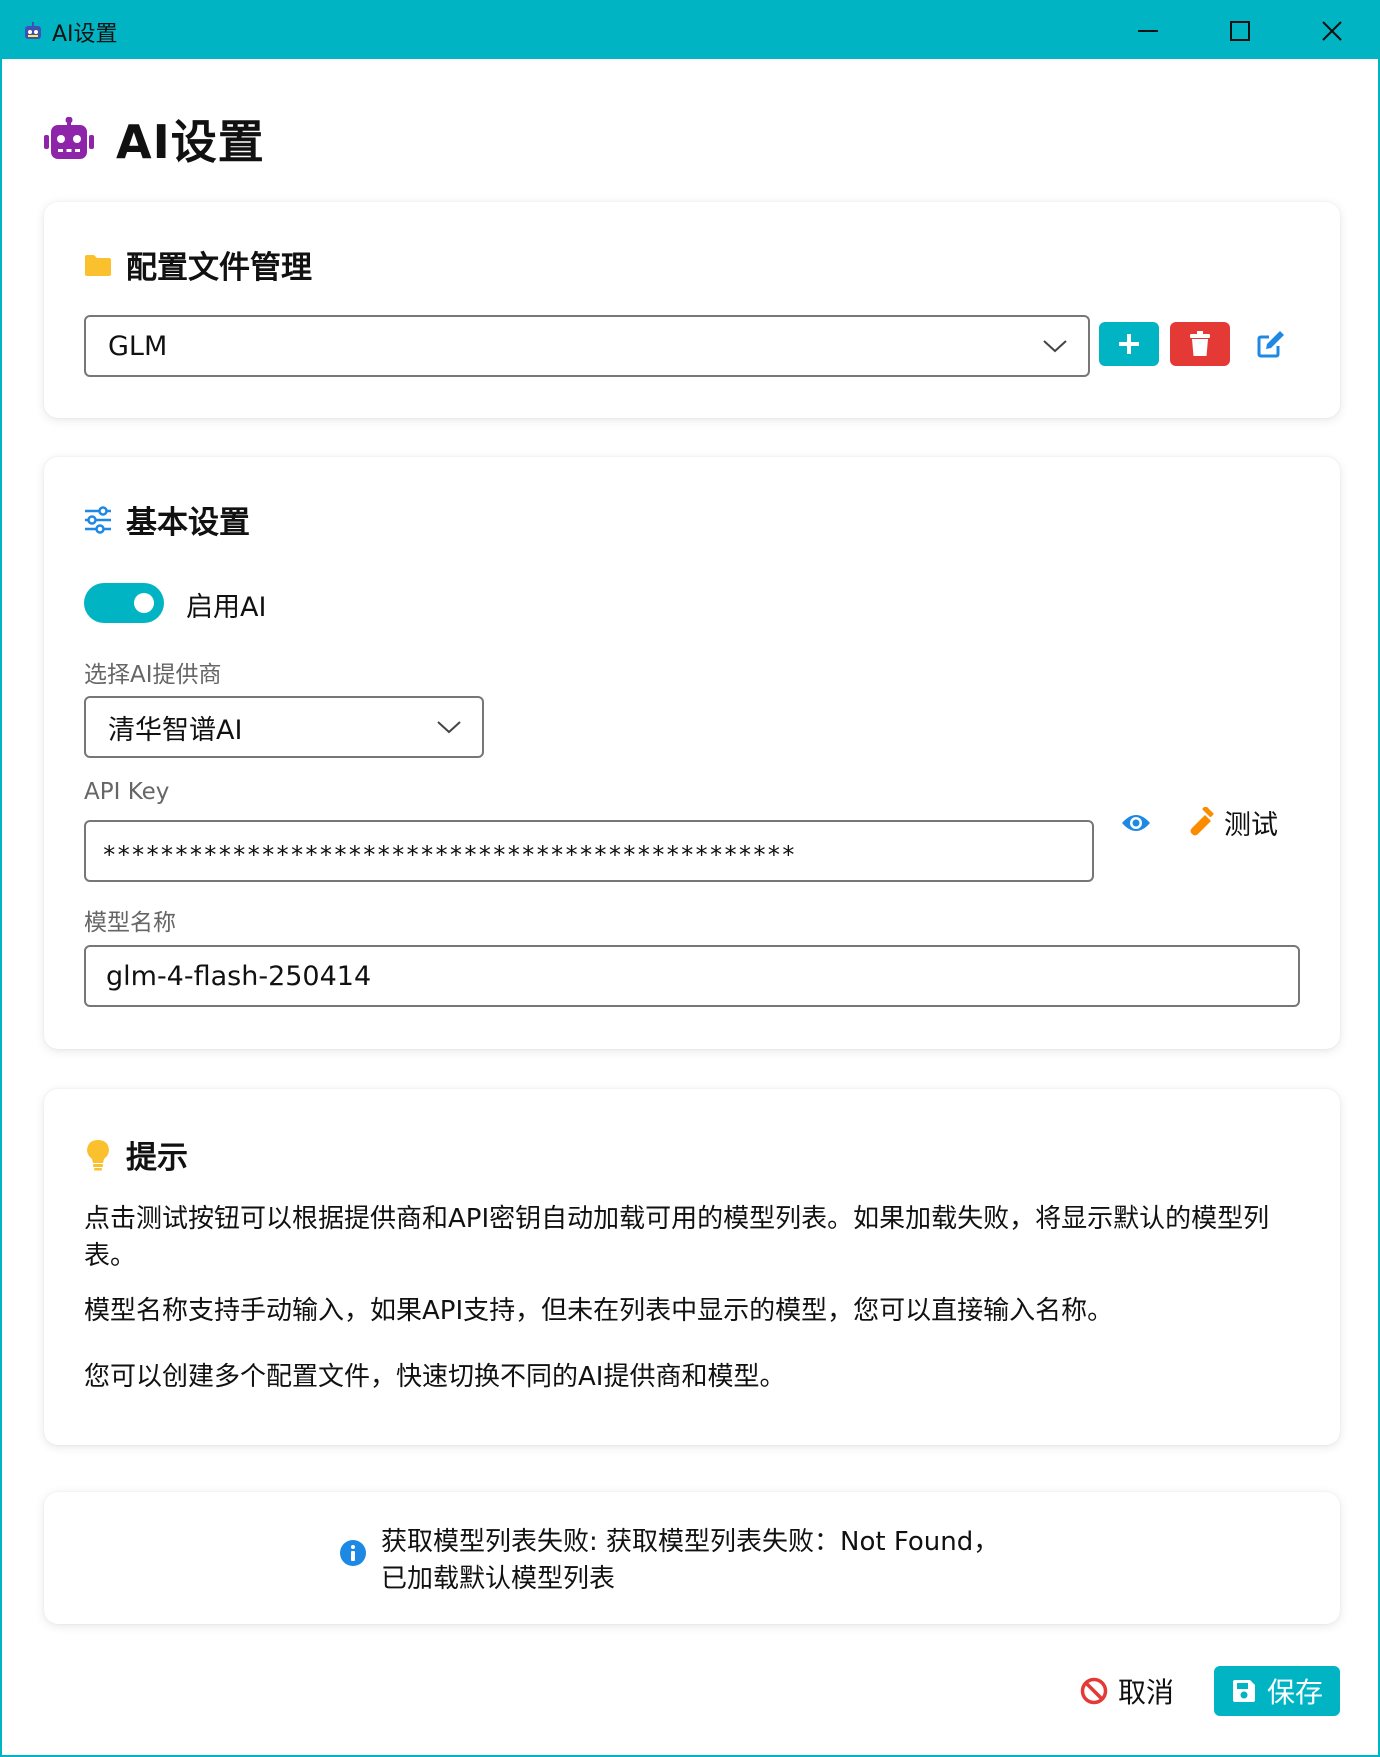 The width and height of the screenshot is (1380, 1757). I want to click on minimize-button, so click(1148, 30).